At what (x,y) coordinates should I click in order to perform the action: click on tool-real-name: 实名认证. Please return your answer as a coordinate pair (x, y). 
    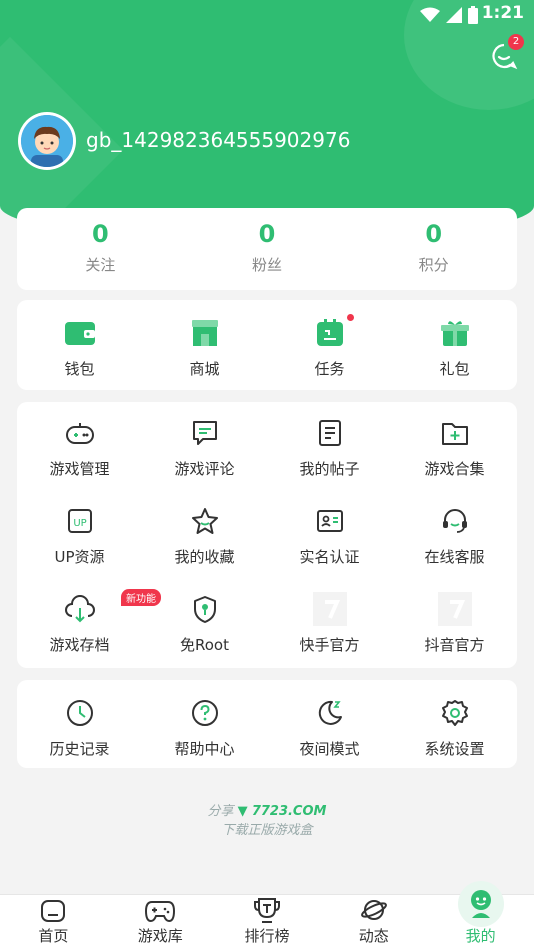
    Looking at the image, I should click on (329, 548).